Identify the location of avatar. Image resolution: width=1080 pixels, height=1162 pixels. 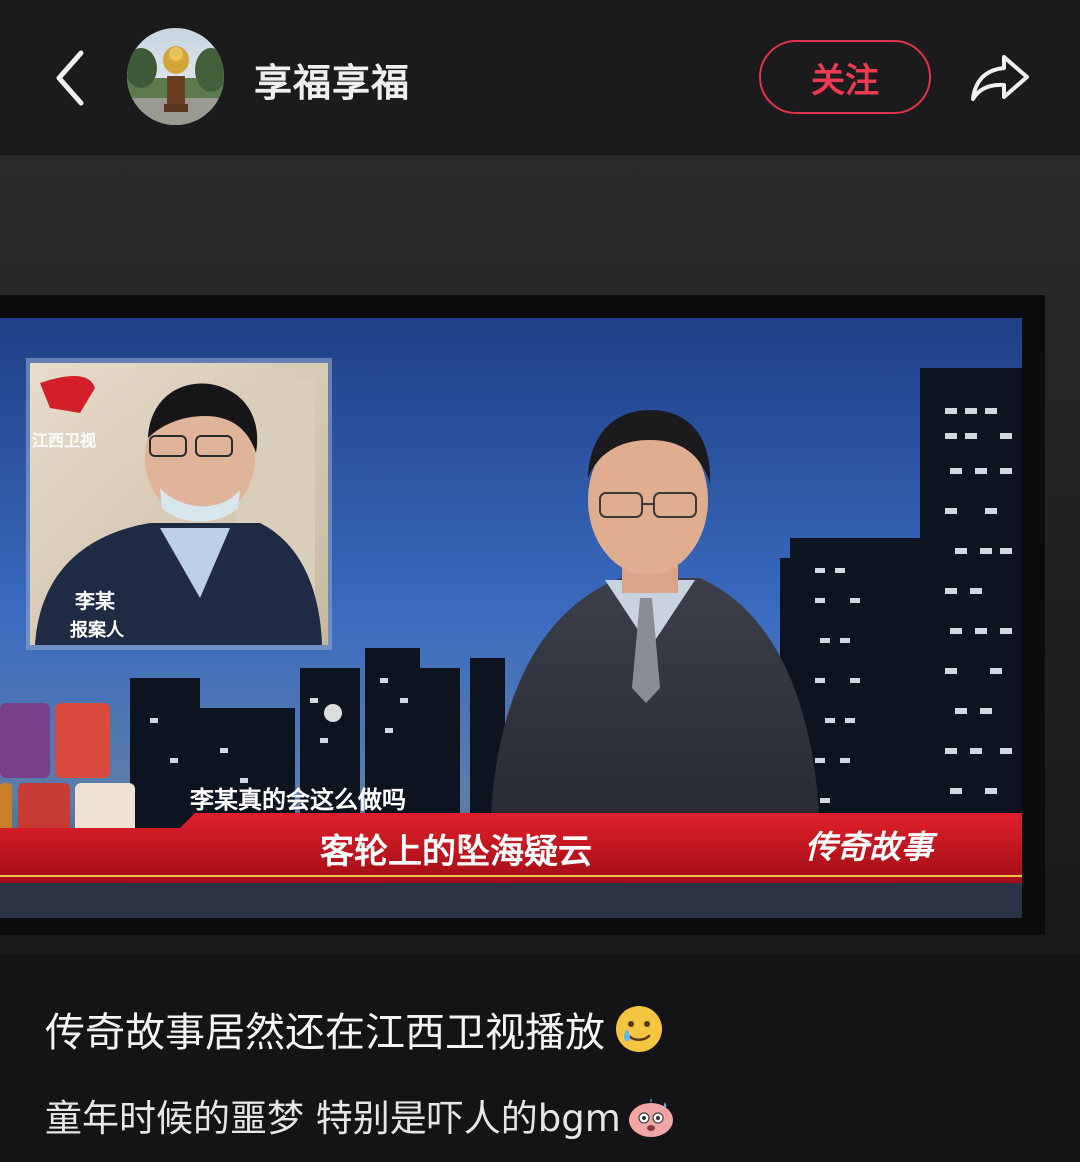
(175, 76).